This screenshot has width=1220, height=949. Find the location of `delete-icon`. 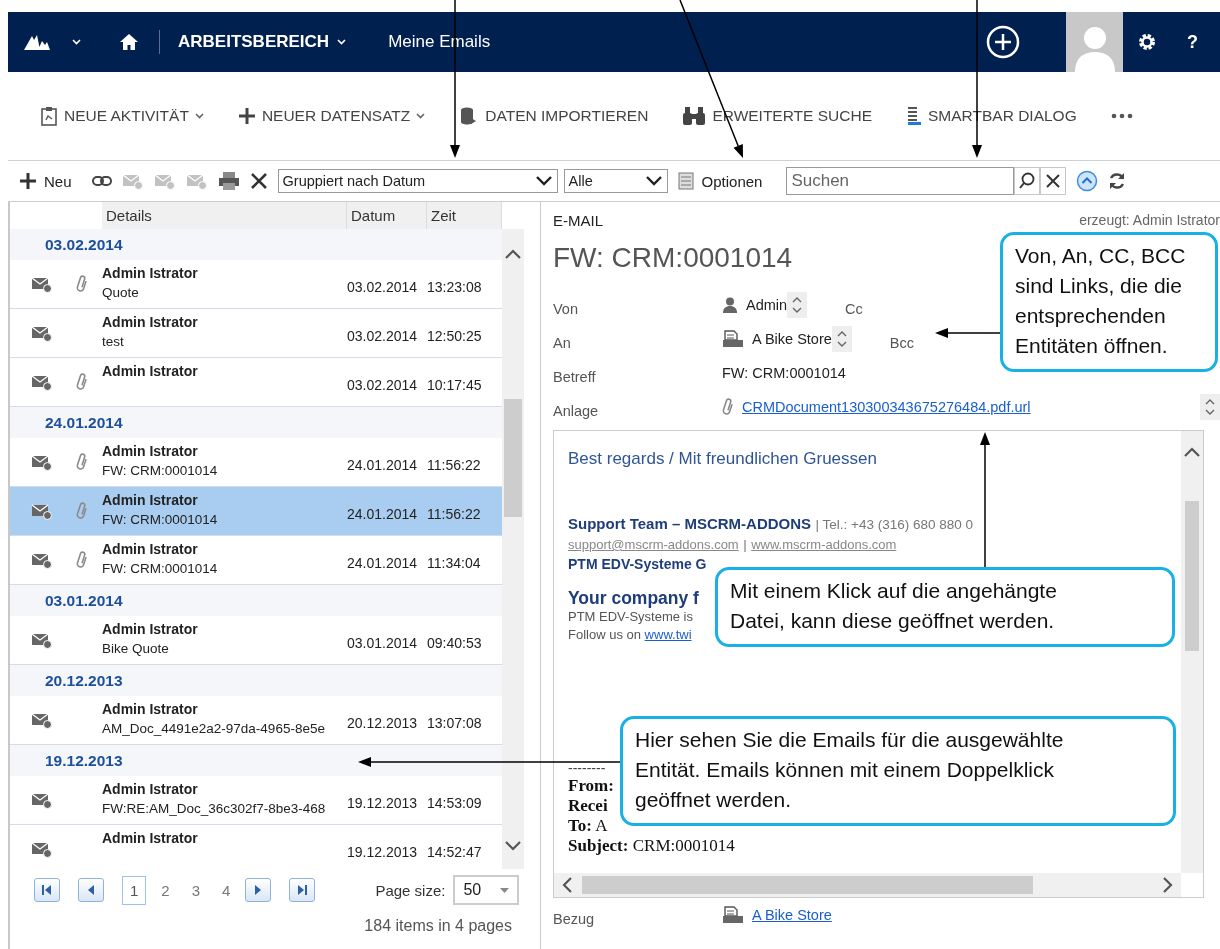

delete-icon is located at coordinates (258, 181).